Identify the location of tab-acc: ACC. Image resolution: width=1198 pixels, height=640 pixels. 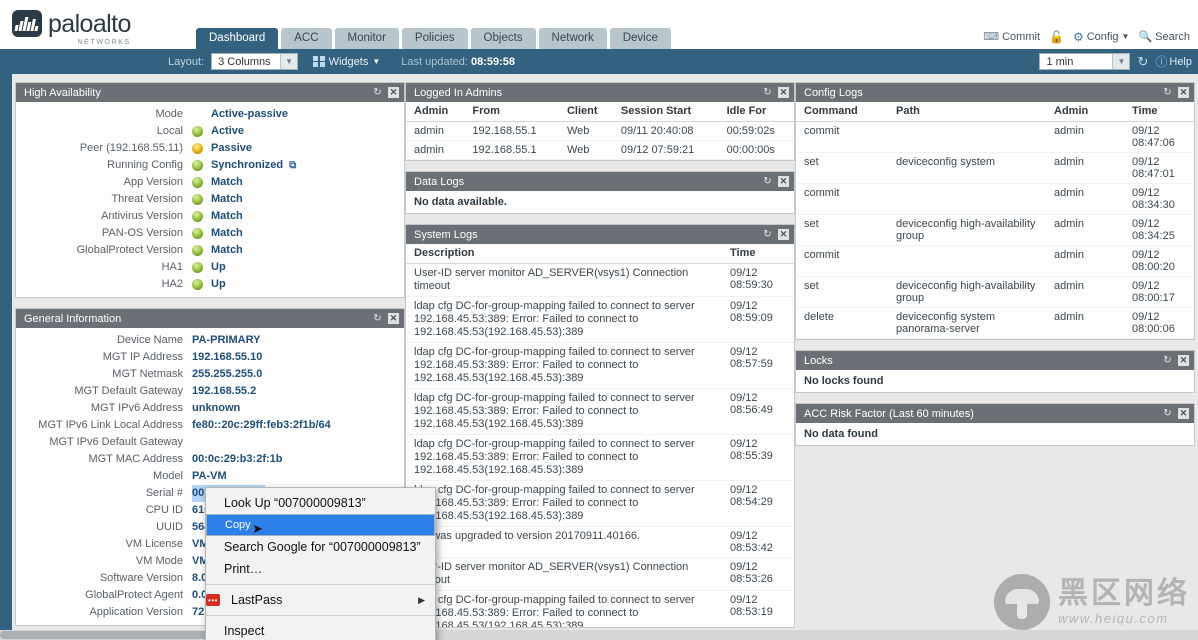
(306, 38).